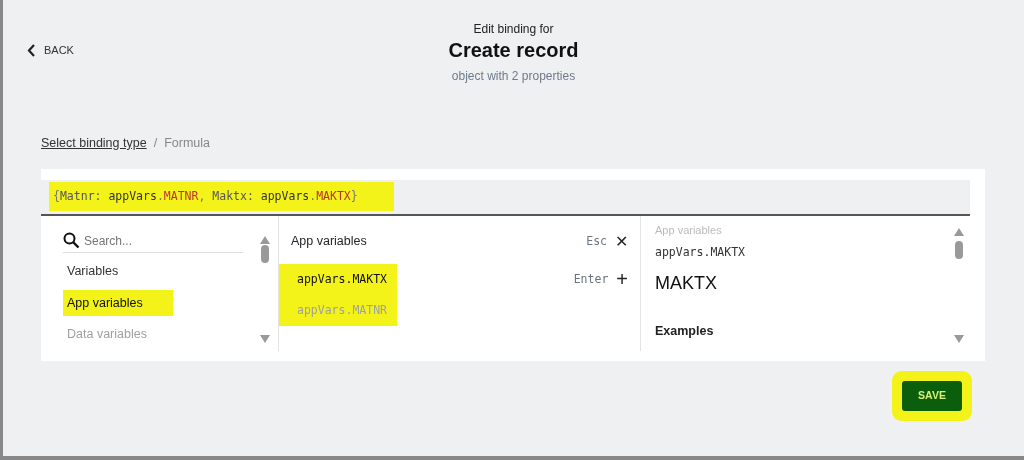 This screenshot has height=460, width=1024. Describe the element at coordinates (118, 303) in the screenshot. I see `category-item: App variables` at that location.